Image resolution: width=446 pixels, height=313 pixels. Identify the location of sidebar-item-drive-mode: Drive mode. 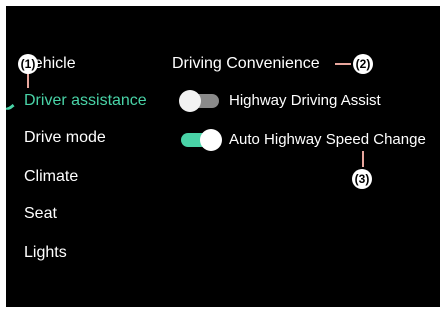
(65, 138).